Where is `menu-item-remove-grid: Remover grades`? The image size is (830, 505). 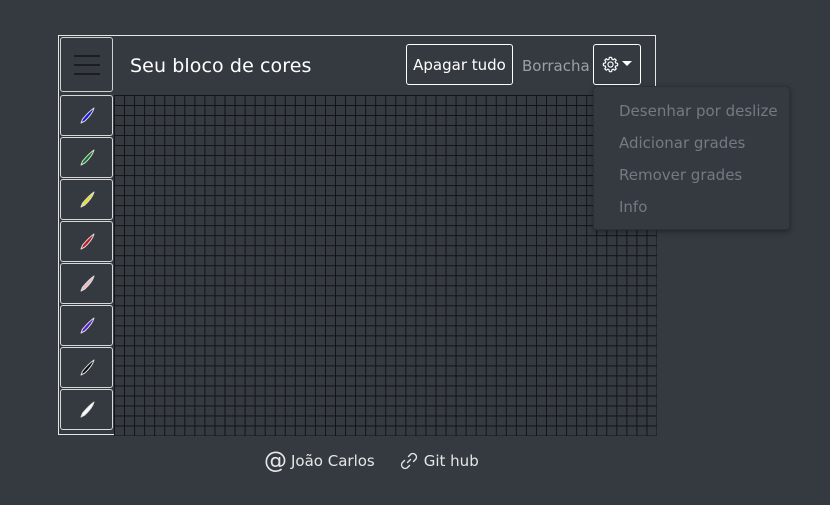
menu-item-remove-grid: Remover grades is located at coordinates (691, 175).